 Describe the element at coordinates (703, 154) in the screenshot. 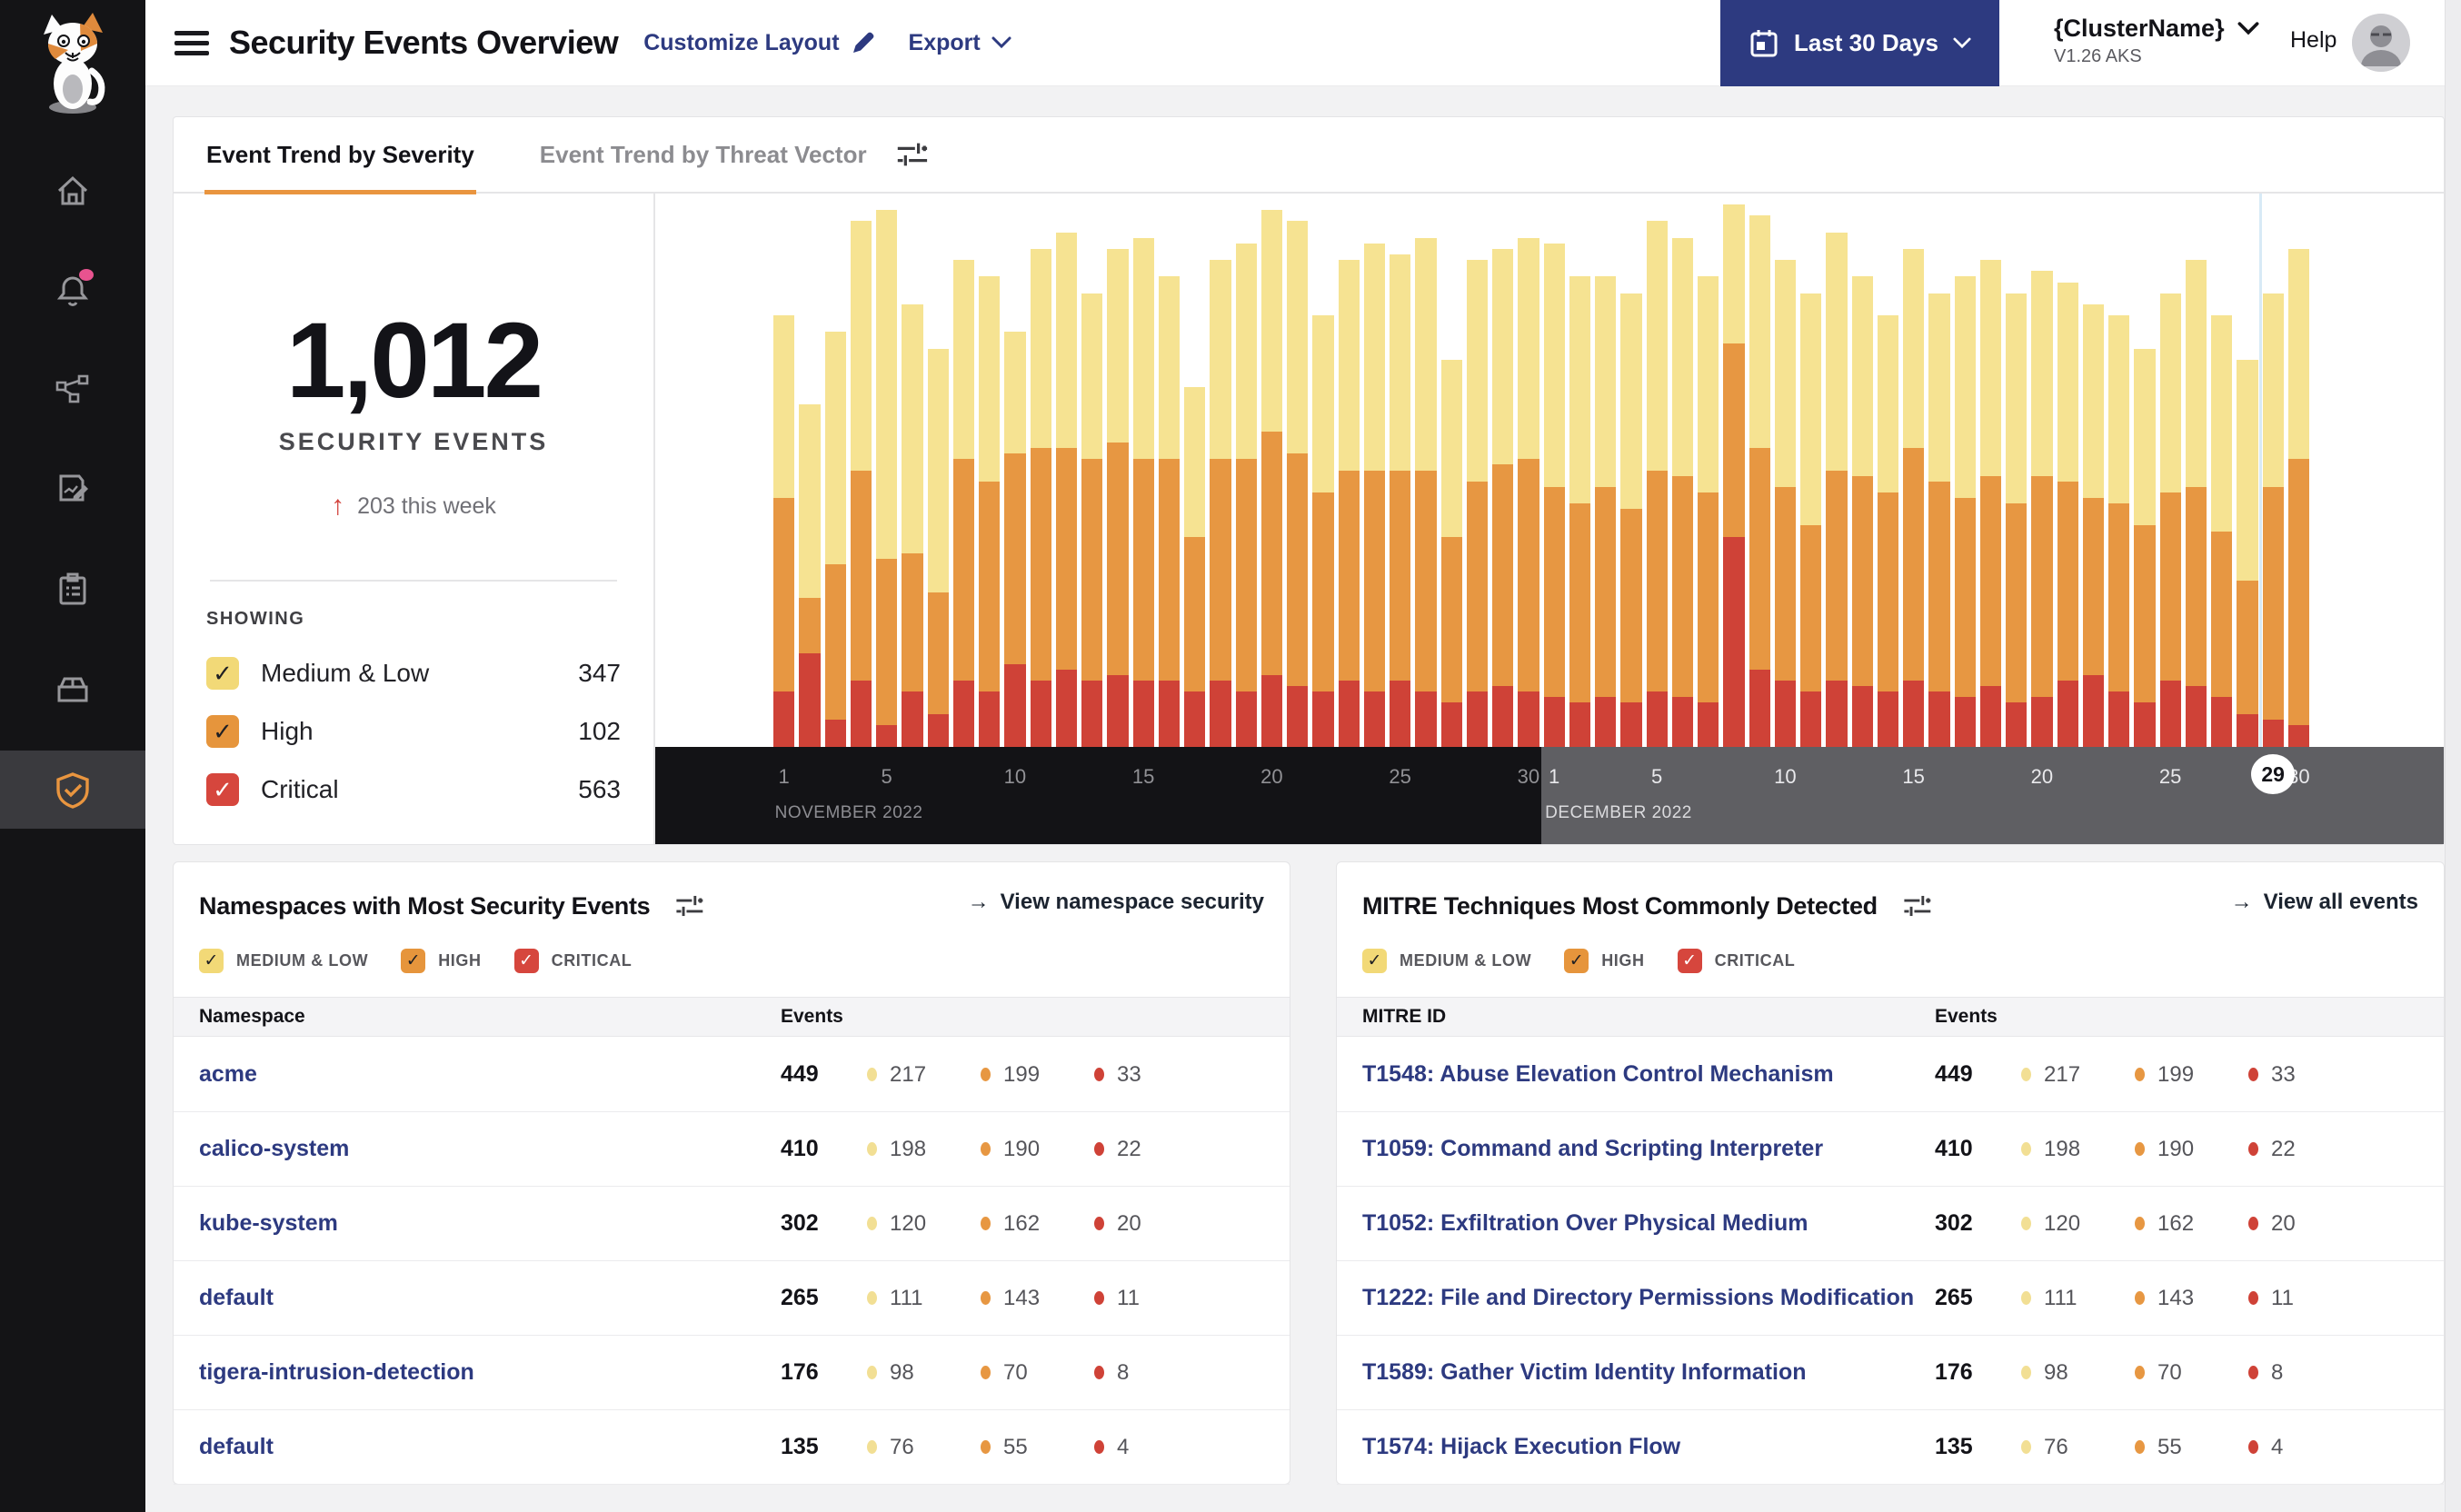

I see `tab-event-trend-by-threat-vector: Event Trend by Threat Vector` at that location.